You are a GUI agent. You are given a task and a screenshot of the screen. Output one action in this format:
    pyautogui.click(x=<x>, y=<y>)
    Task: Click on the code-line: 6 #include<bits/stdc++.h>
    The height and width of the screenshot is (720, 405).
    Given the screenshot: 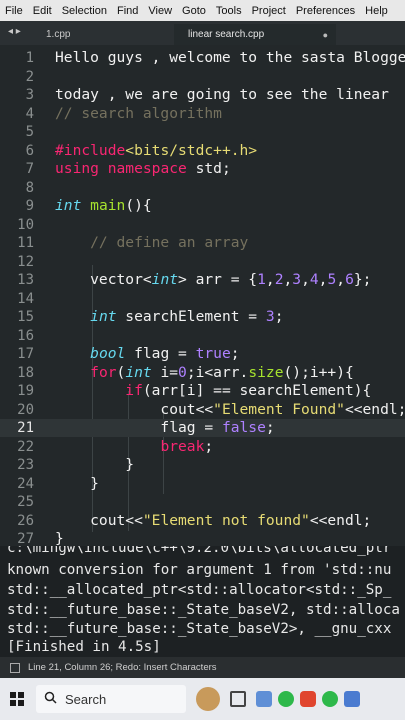 What is the action you would take?
    pyautogui.click(x=202, y=151)
    